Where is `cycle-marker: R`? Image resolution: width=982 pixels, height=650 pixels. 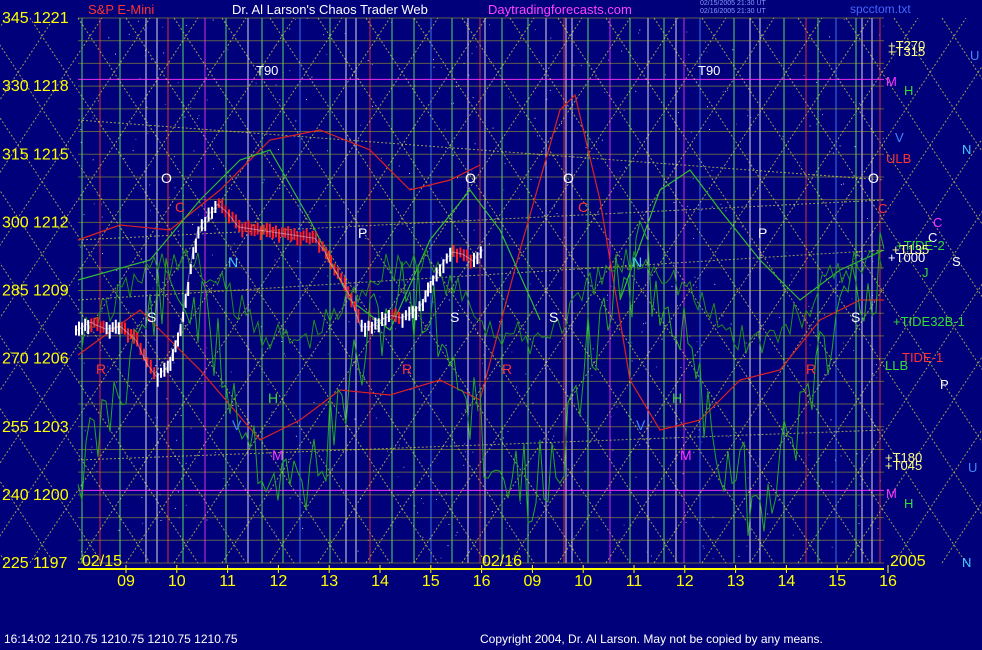 cycle-marker: R is located at coordinates (507, 369).